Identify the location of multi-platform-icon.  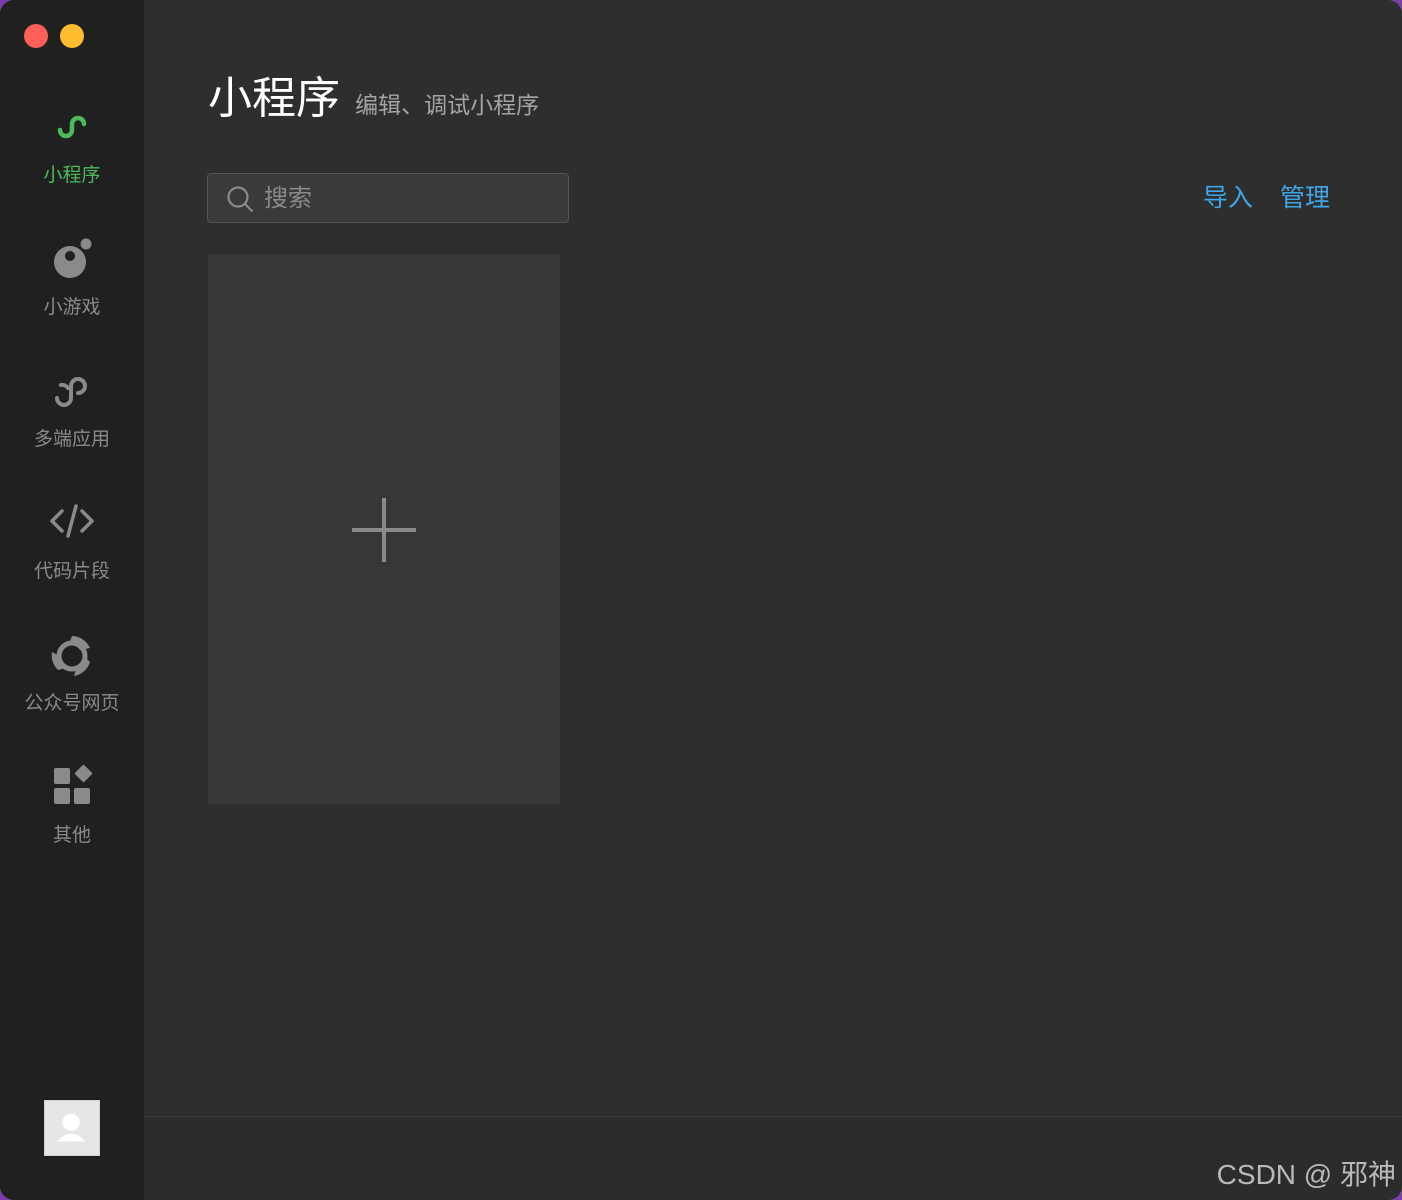
(71, 392).